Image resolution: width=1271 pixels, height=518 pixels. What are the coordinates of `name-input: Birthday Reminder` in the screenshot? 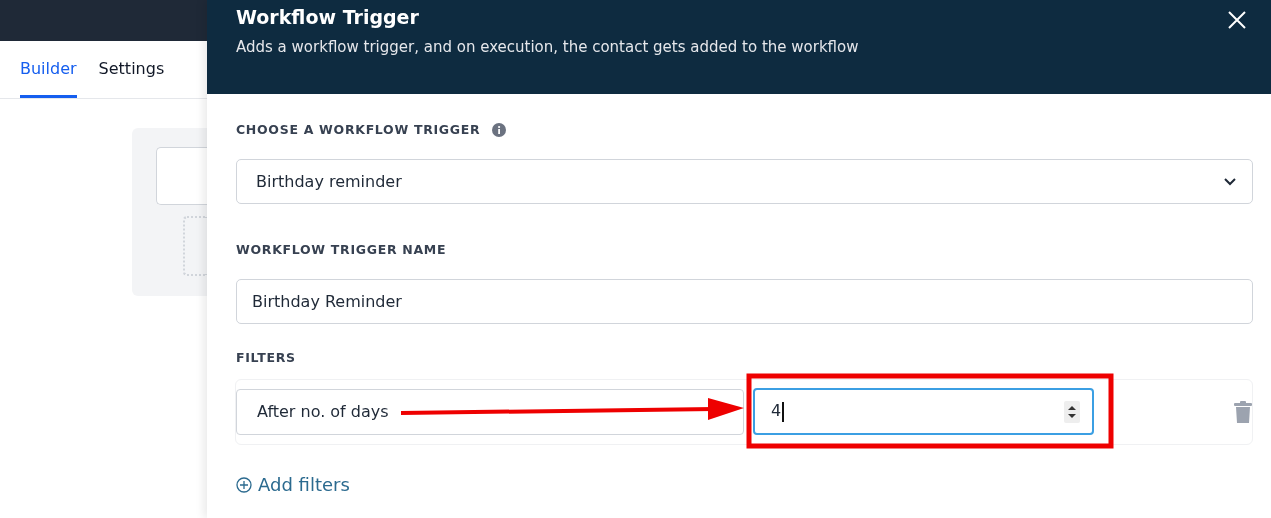 It's located at (744, 301).